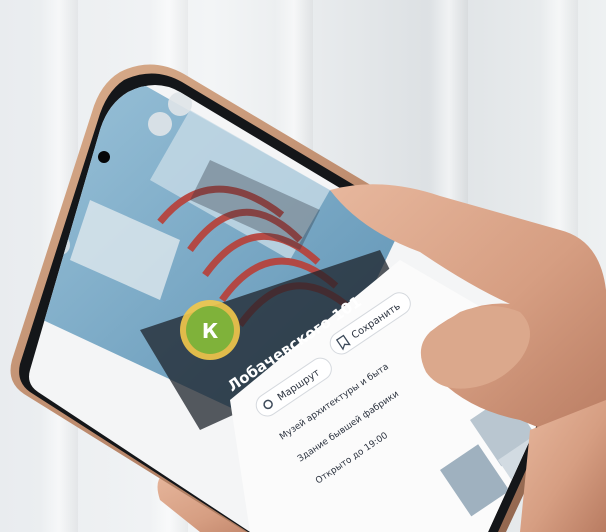 The height and width of the screenshot is (532, 606). I want to click on map-control-button, so click(160, 124).